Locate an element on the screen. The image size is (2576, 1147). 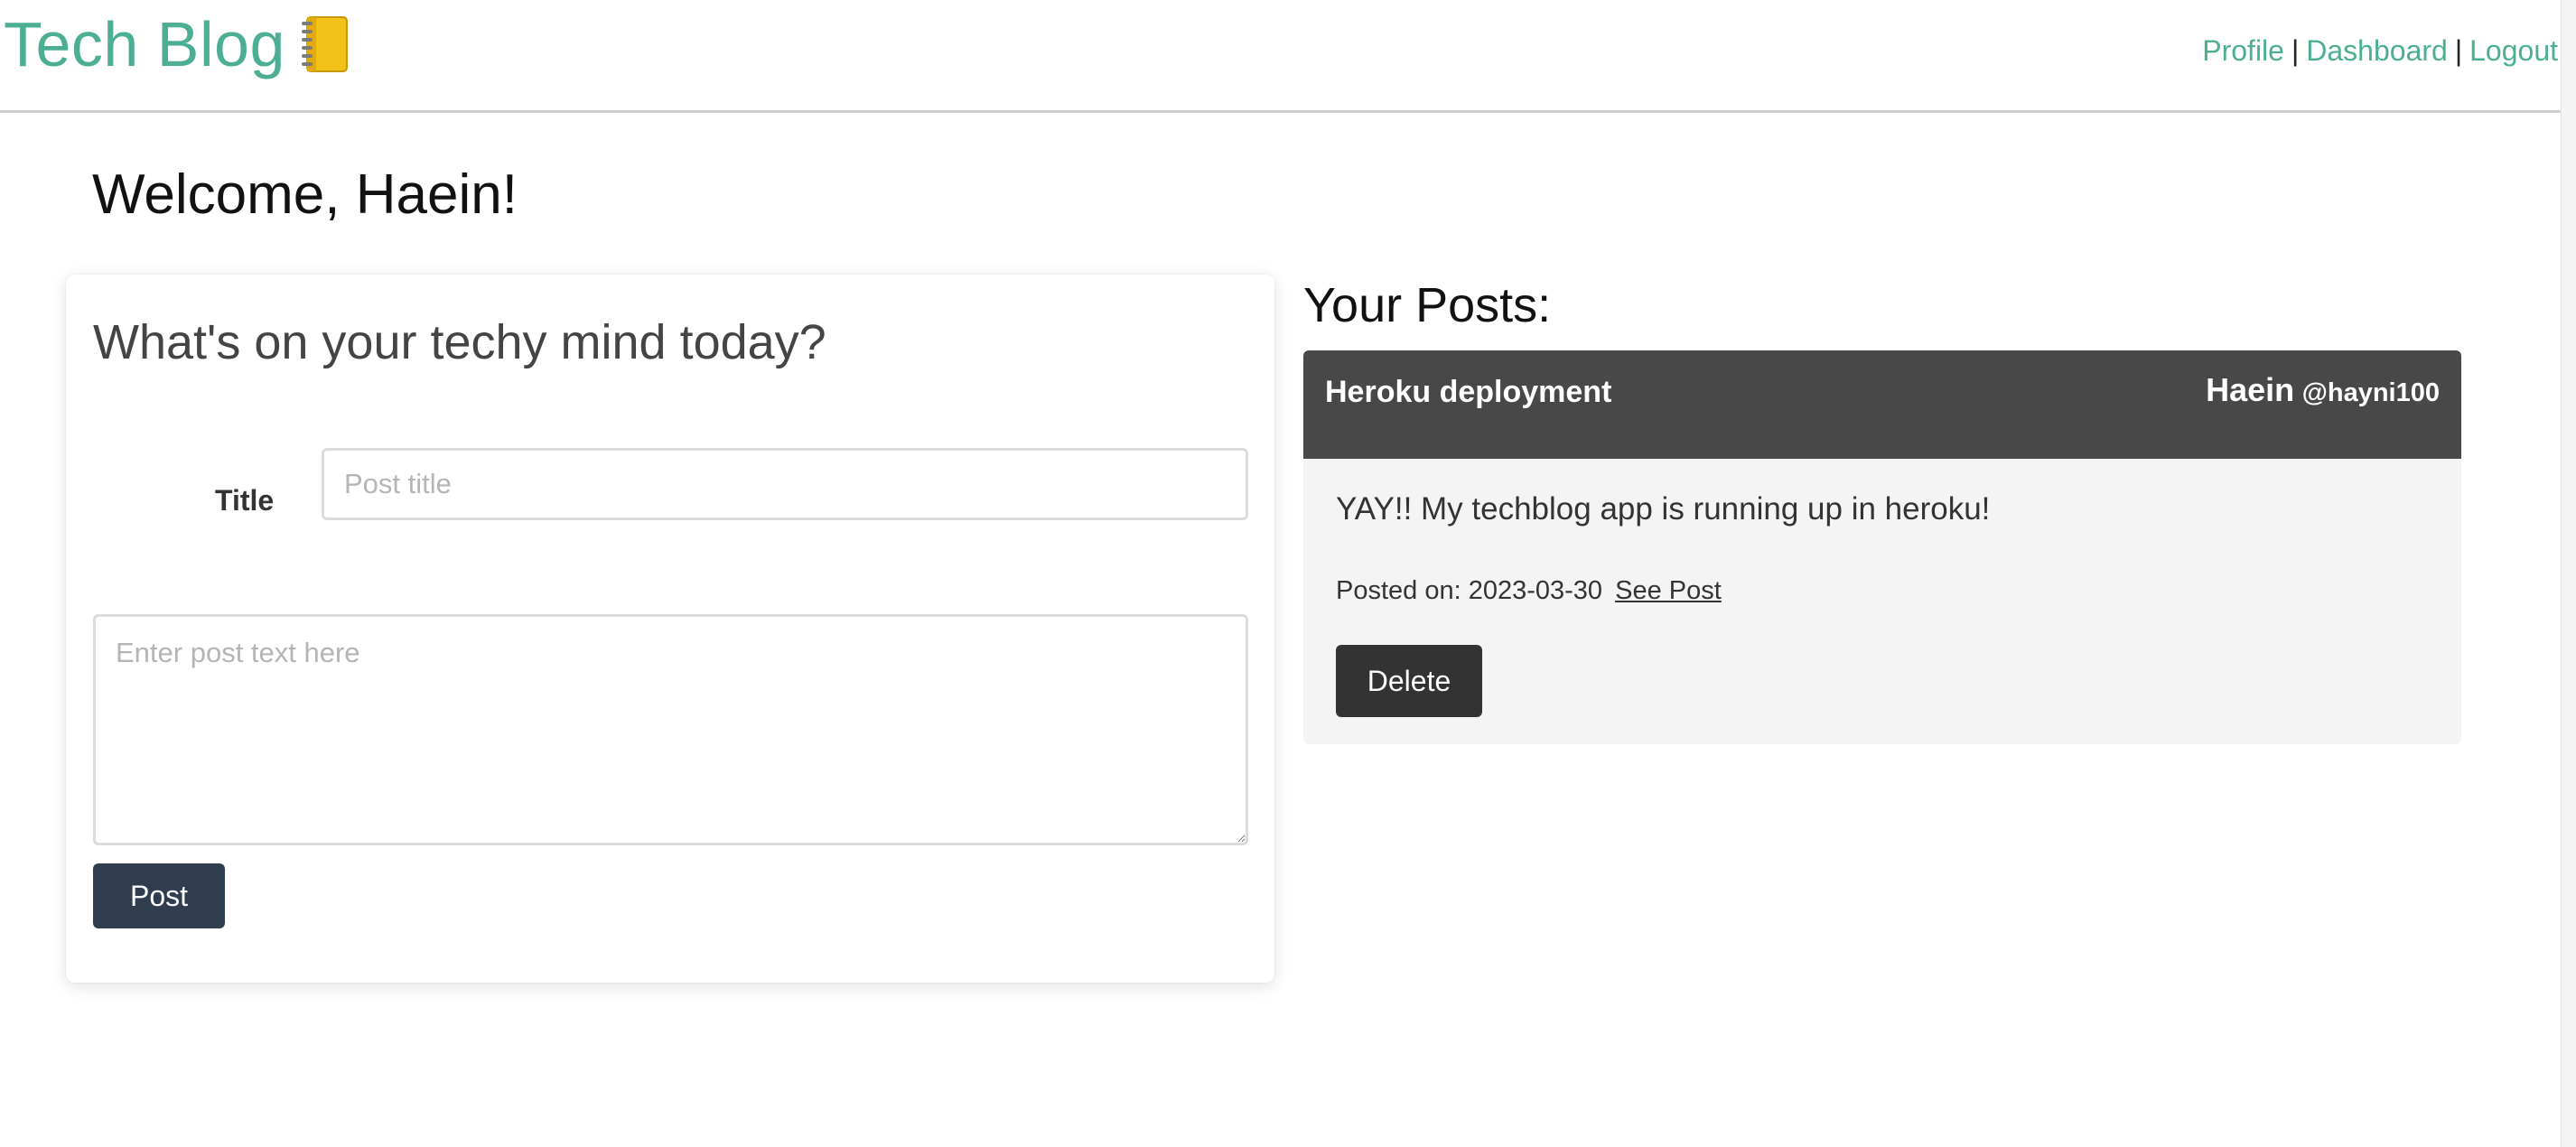
delete-post-button: Delete is located at coordinates (1409, 681).